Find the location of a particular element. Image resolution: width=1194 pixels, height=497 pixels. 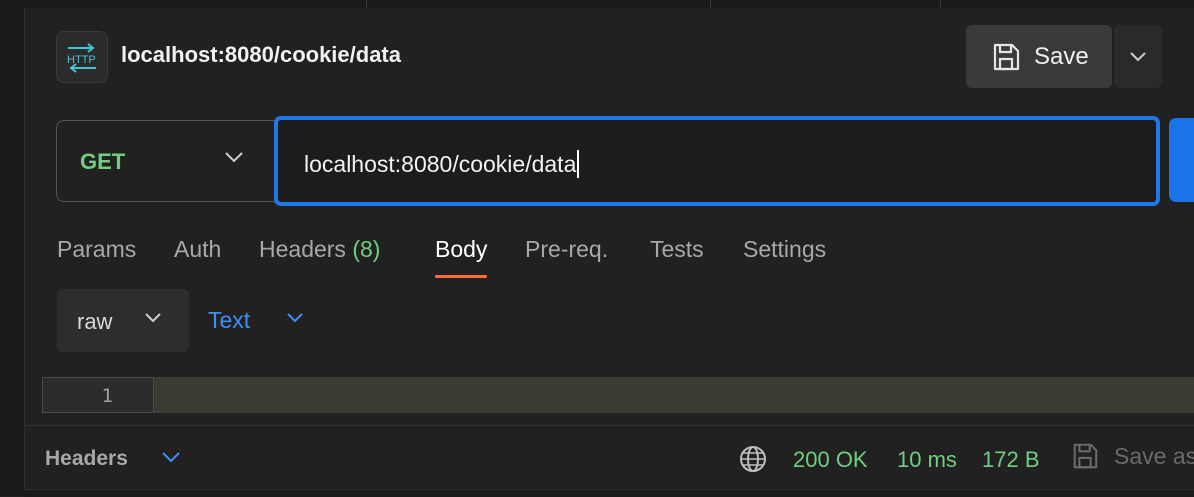

http-request-icon: HTTP is located at coordinates (82, 57).